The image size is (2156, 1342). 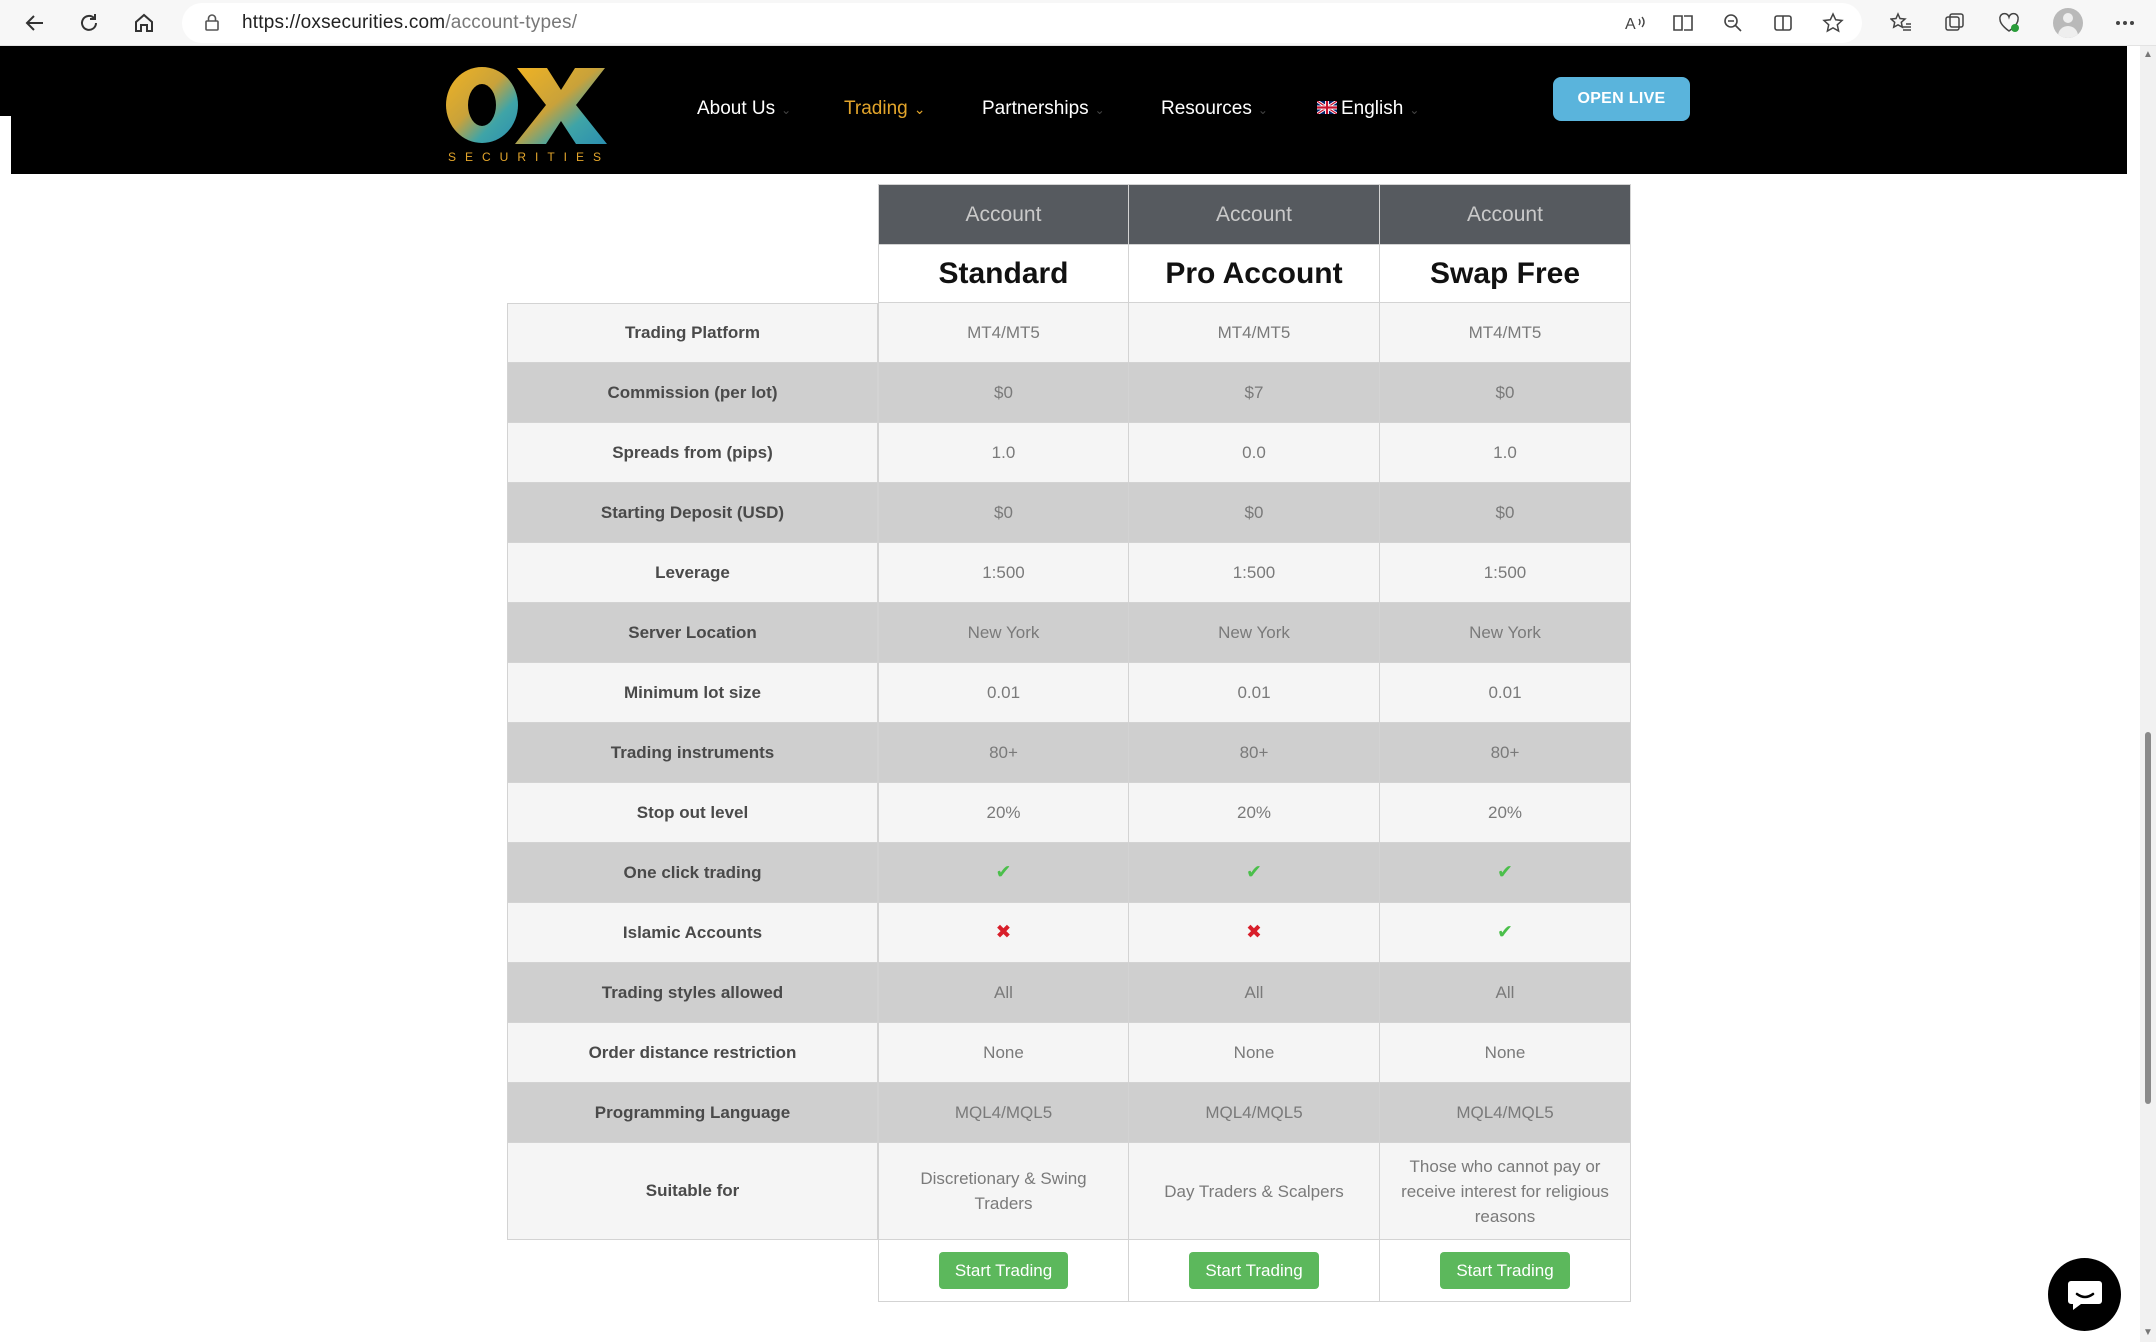 I want to click on scroll-down-icon: ▼, so click(x=2148, y=1333).